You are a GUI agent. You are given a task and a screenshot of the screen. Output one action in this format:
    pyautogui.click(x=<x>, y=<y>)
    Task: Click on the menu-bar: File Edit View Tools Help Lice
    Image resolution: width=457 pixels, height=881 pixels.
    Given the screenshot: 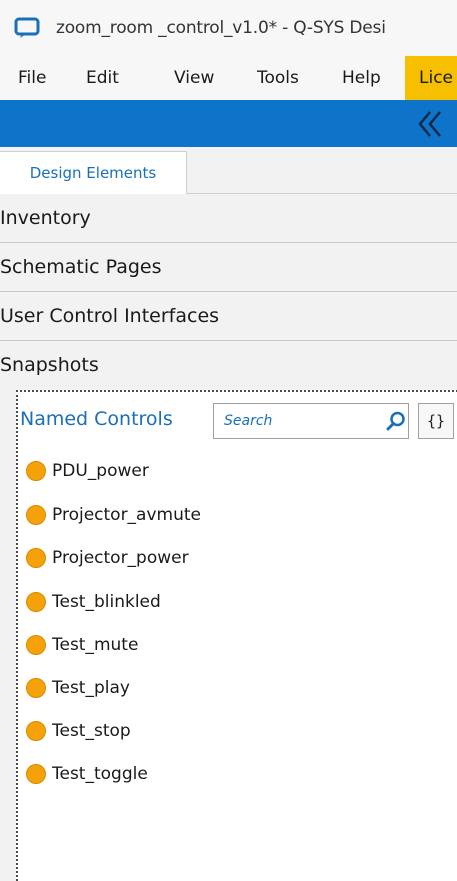 What is the action you would take?
    pyautogui.click(x=228, y=78)
    